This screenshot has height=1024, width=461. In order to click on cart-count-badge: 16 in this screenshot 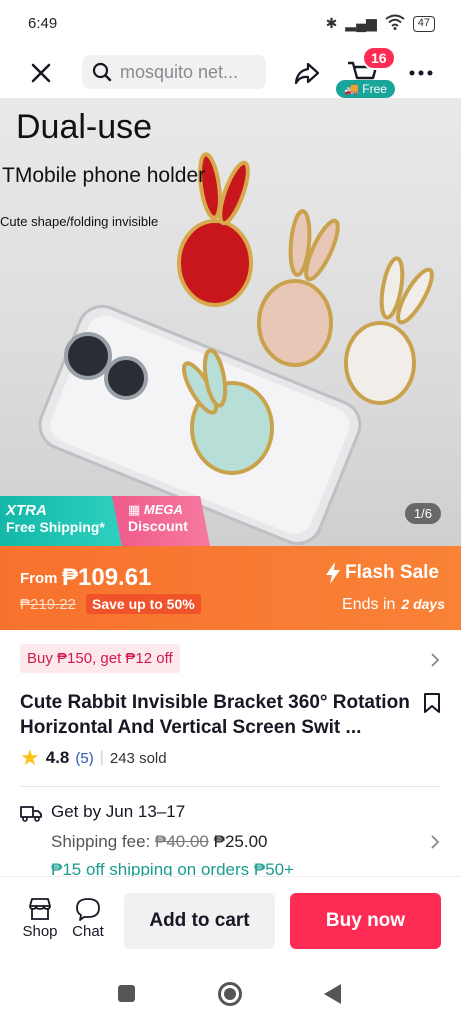, I will do `click(379, 58)`.